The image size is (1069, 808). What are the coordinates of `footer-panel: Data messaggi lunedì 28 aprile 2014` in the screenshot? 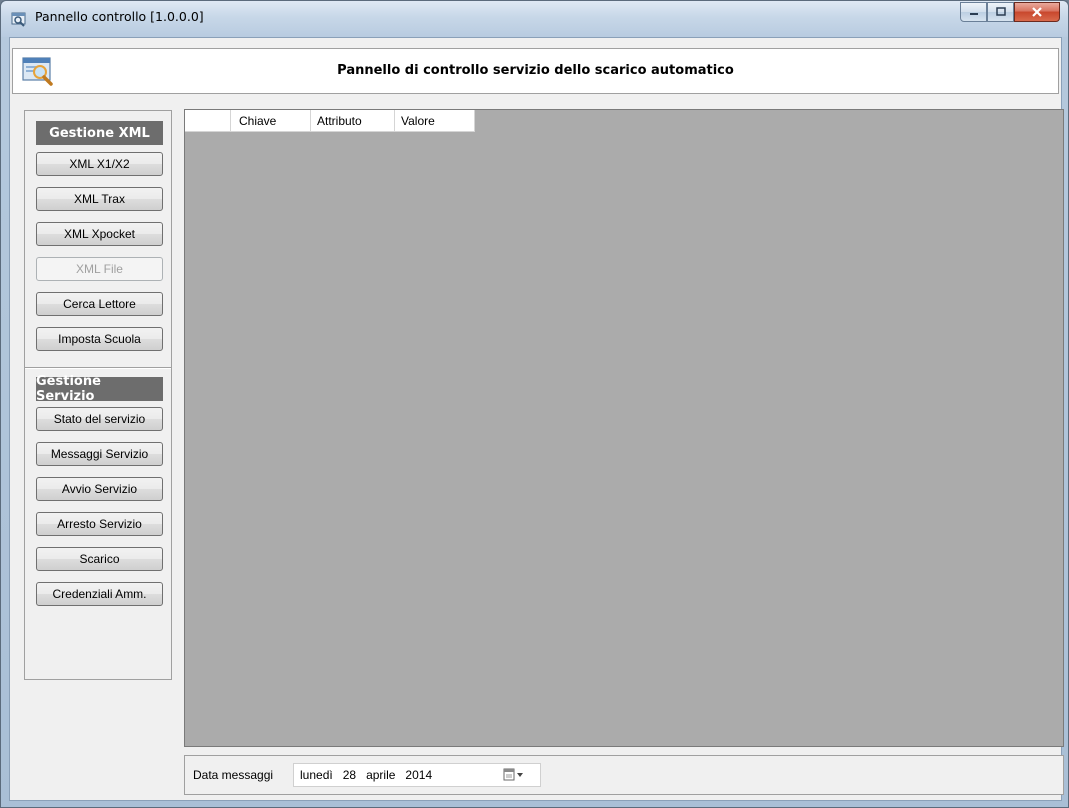 It's located at (624, 775).